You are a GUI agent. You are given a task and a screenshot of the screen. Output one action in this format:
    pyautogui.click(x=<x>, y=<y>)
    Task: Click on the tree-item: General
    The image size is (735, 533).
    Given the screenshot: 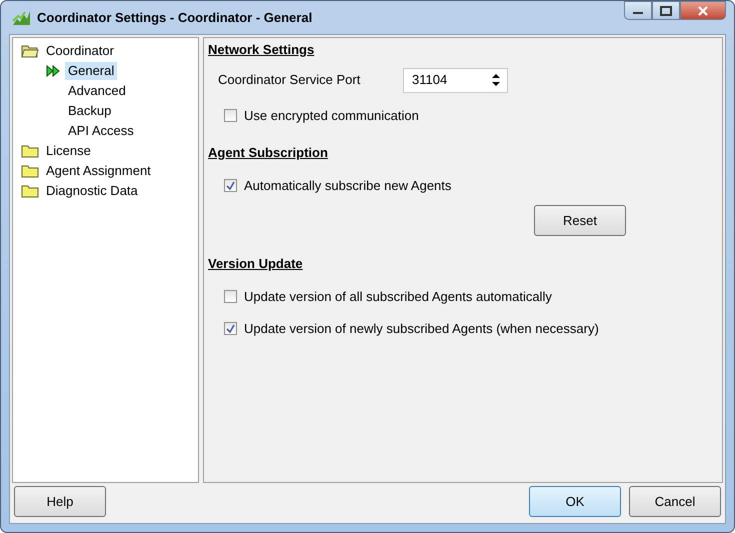 What is the action you would take?
    pyautogui.click(x=91, y=71)
    